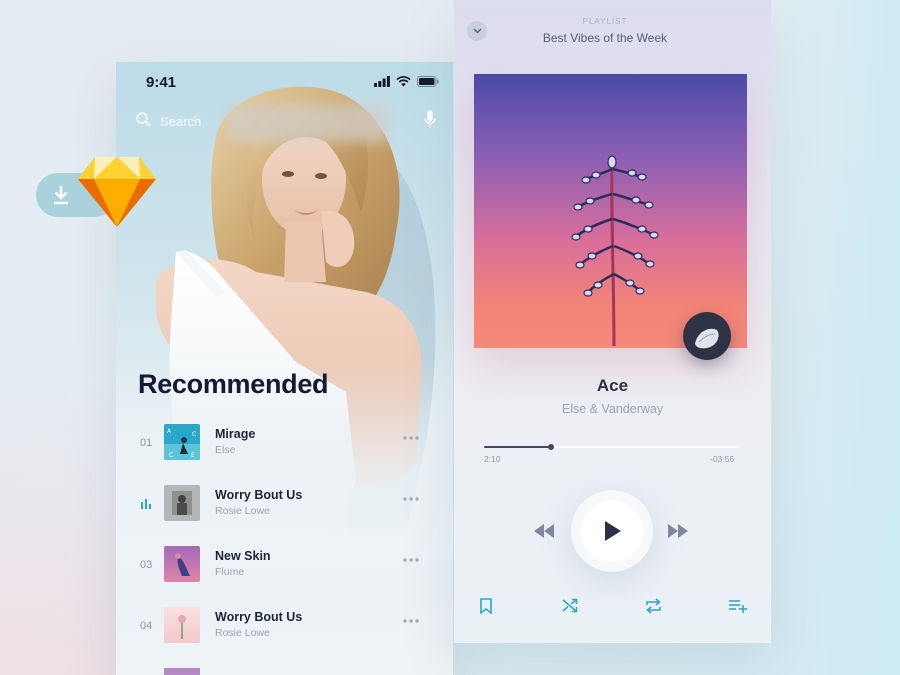 This screenshot has height=675, width=900. Describe the element at coordinates (146, 504) in the screenshot. I see `now-playing-equalizer-icon` at that location.